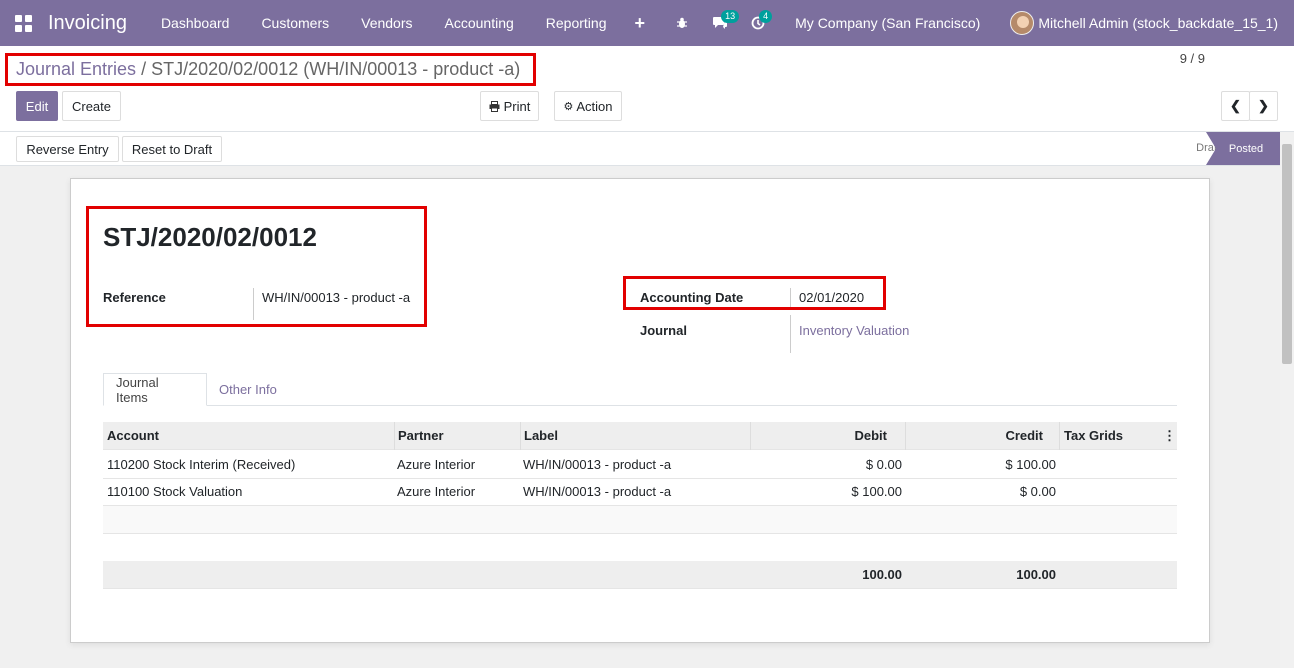 The height and width of the screenshot is (668, 1294). What do you see at coordinates (175, 491) in the screenshot?
I see `cell-account: 110100 Stock Valuation` at bounding box center [175, 491].